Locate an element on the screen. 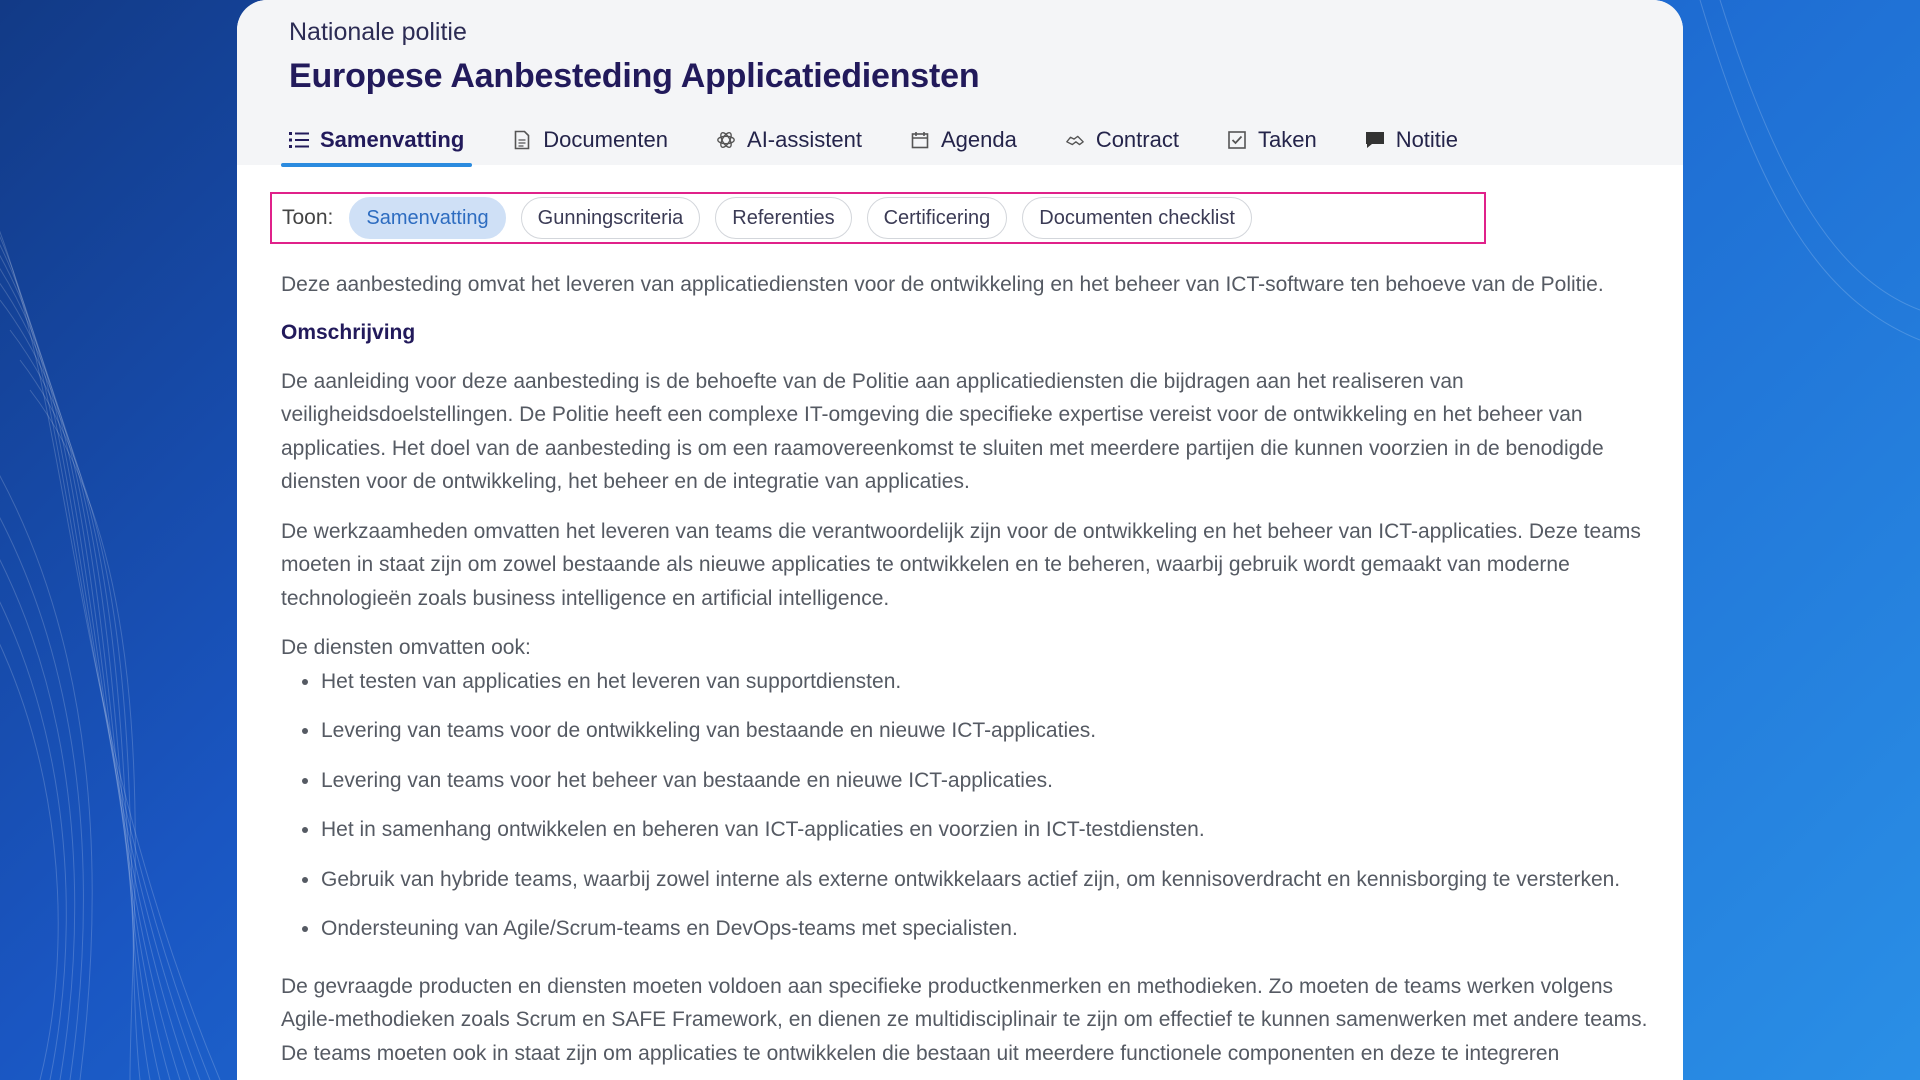 Image resolution: width=1920 pixels, height=1080 pixels. calendar-icon is located at coordinates (920, 140).